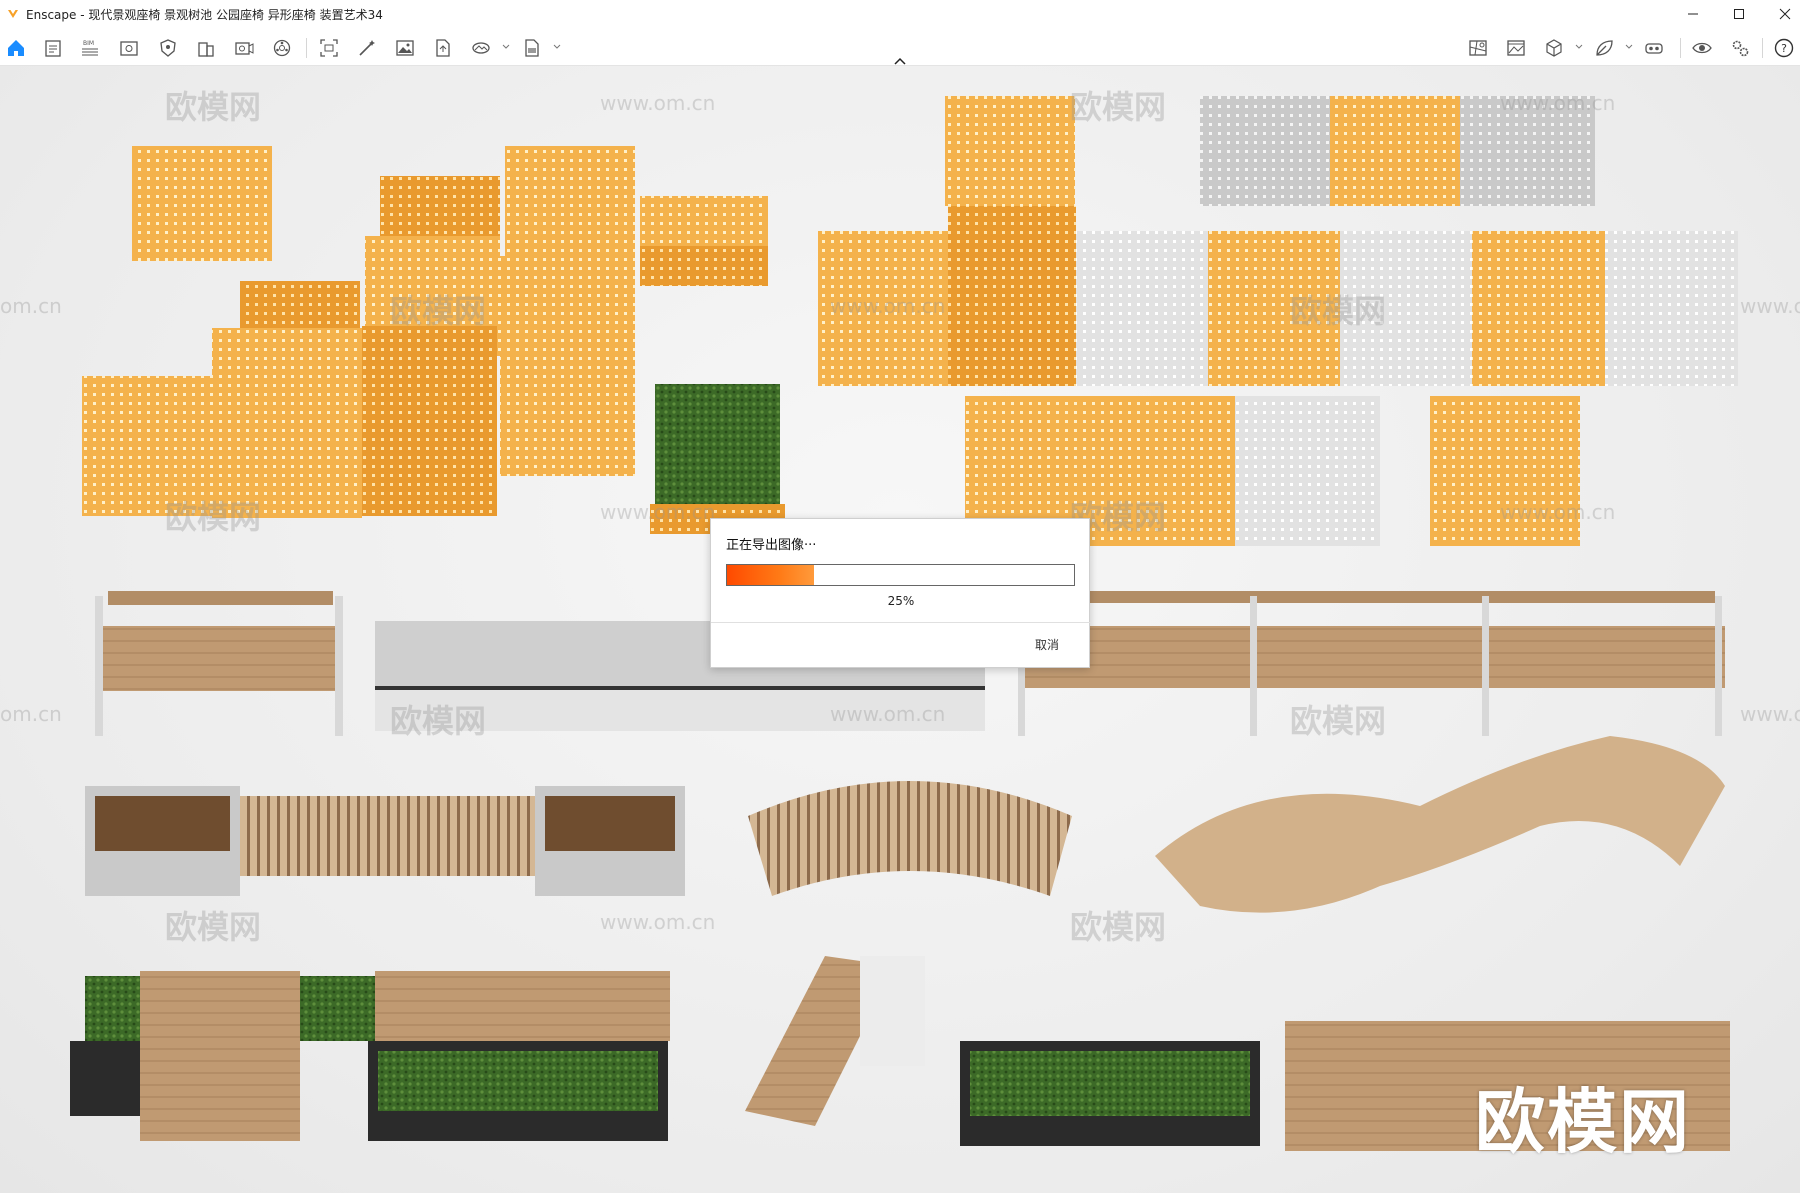  I want to click on building-icon, so click(206, 49).